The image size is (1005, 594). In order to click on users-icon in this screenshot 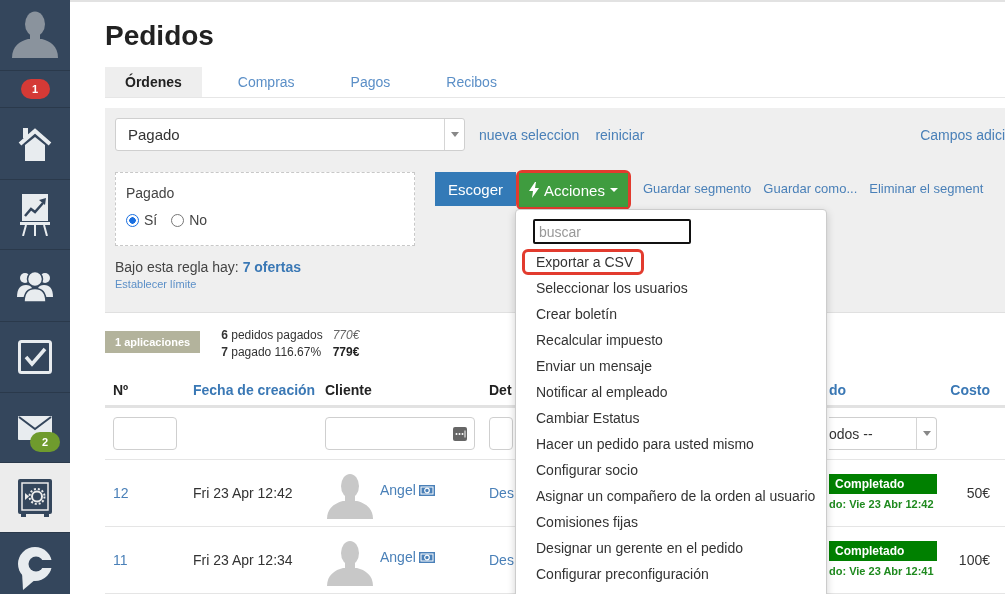, I will do `click(35, 285)`.